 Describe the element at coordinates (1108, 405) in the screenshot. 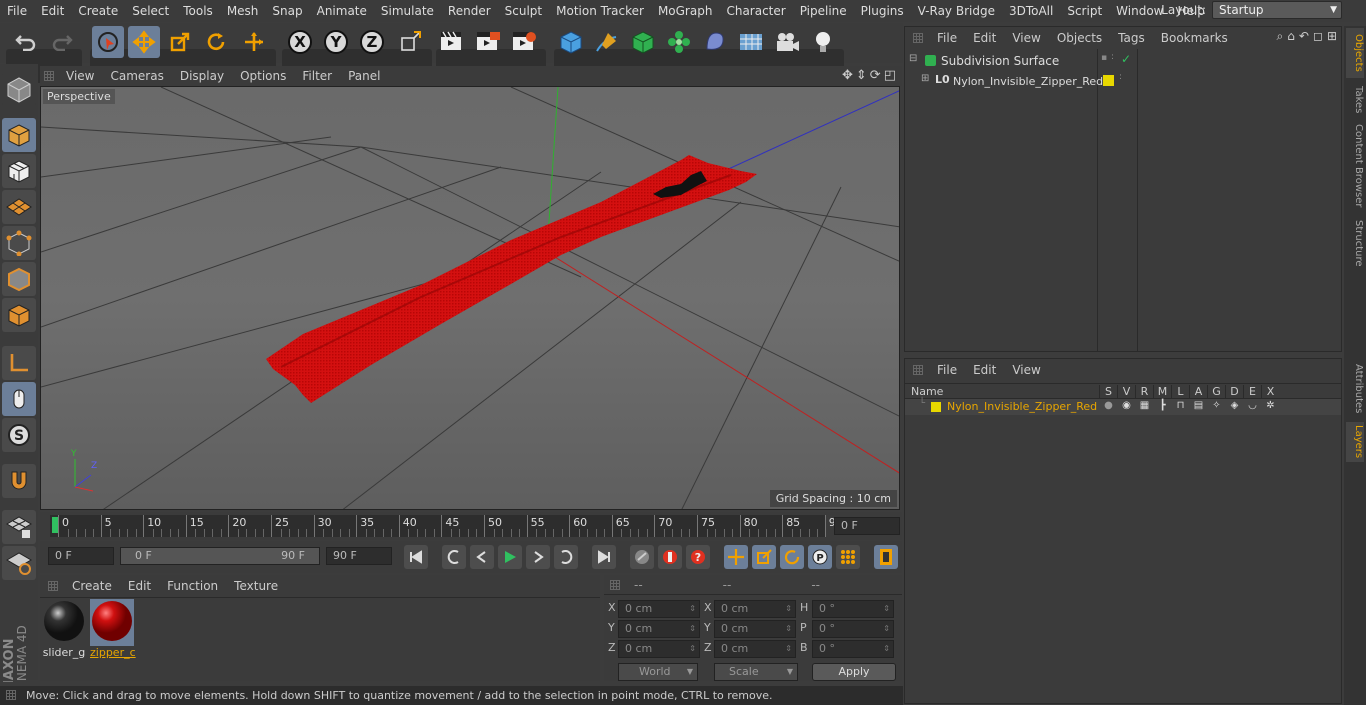

I see `solo-icon: ●` at that location.